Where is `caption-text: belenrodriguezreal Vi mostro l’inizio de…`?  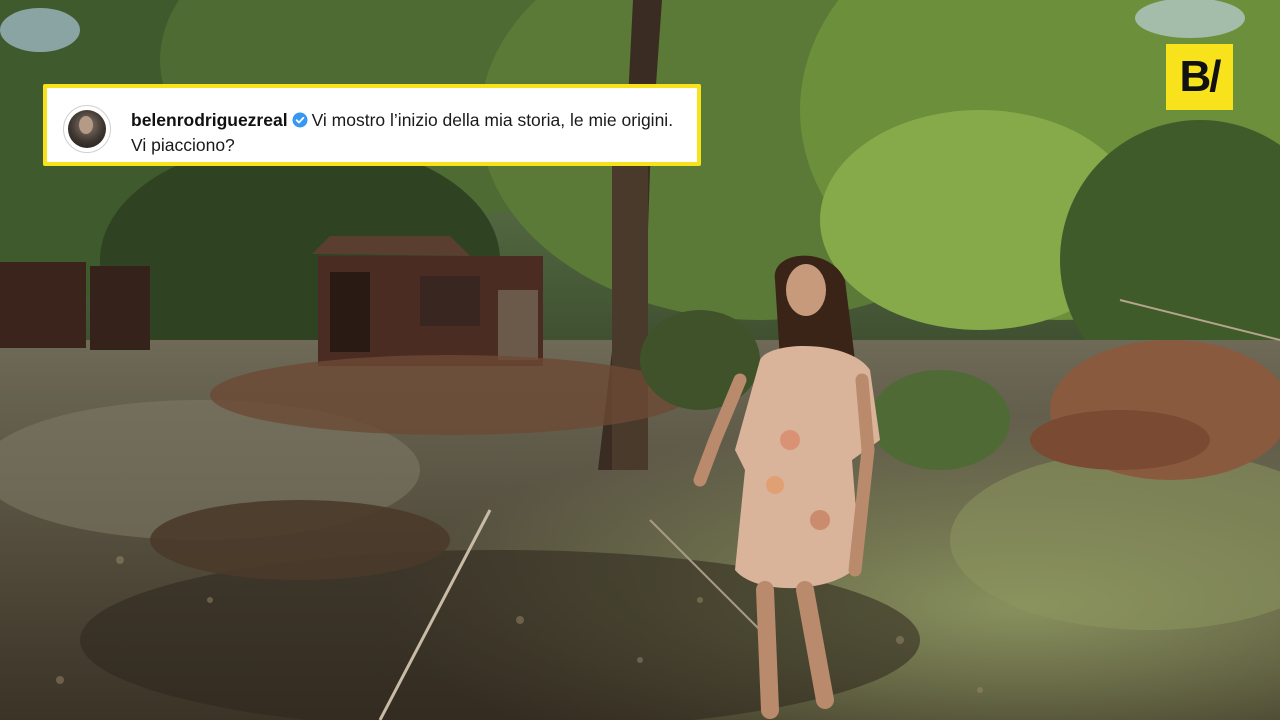
caption-text: belenrodriguezreal Vi mostro l’inizio de… is located at coordinates (411, 133).